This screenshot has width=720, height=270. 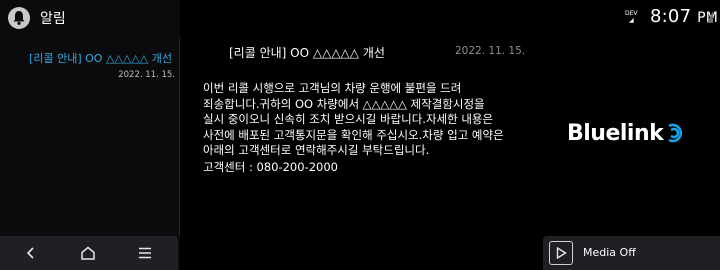 I want to click on message-line: 이번 리콜 시행으로 고객님의 차량 운행에 불편을 드려, so click(x=332, y=88).